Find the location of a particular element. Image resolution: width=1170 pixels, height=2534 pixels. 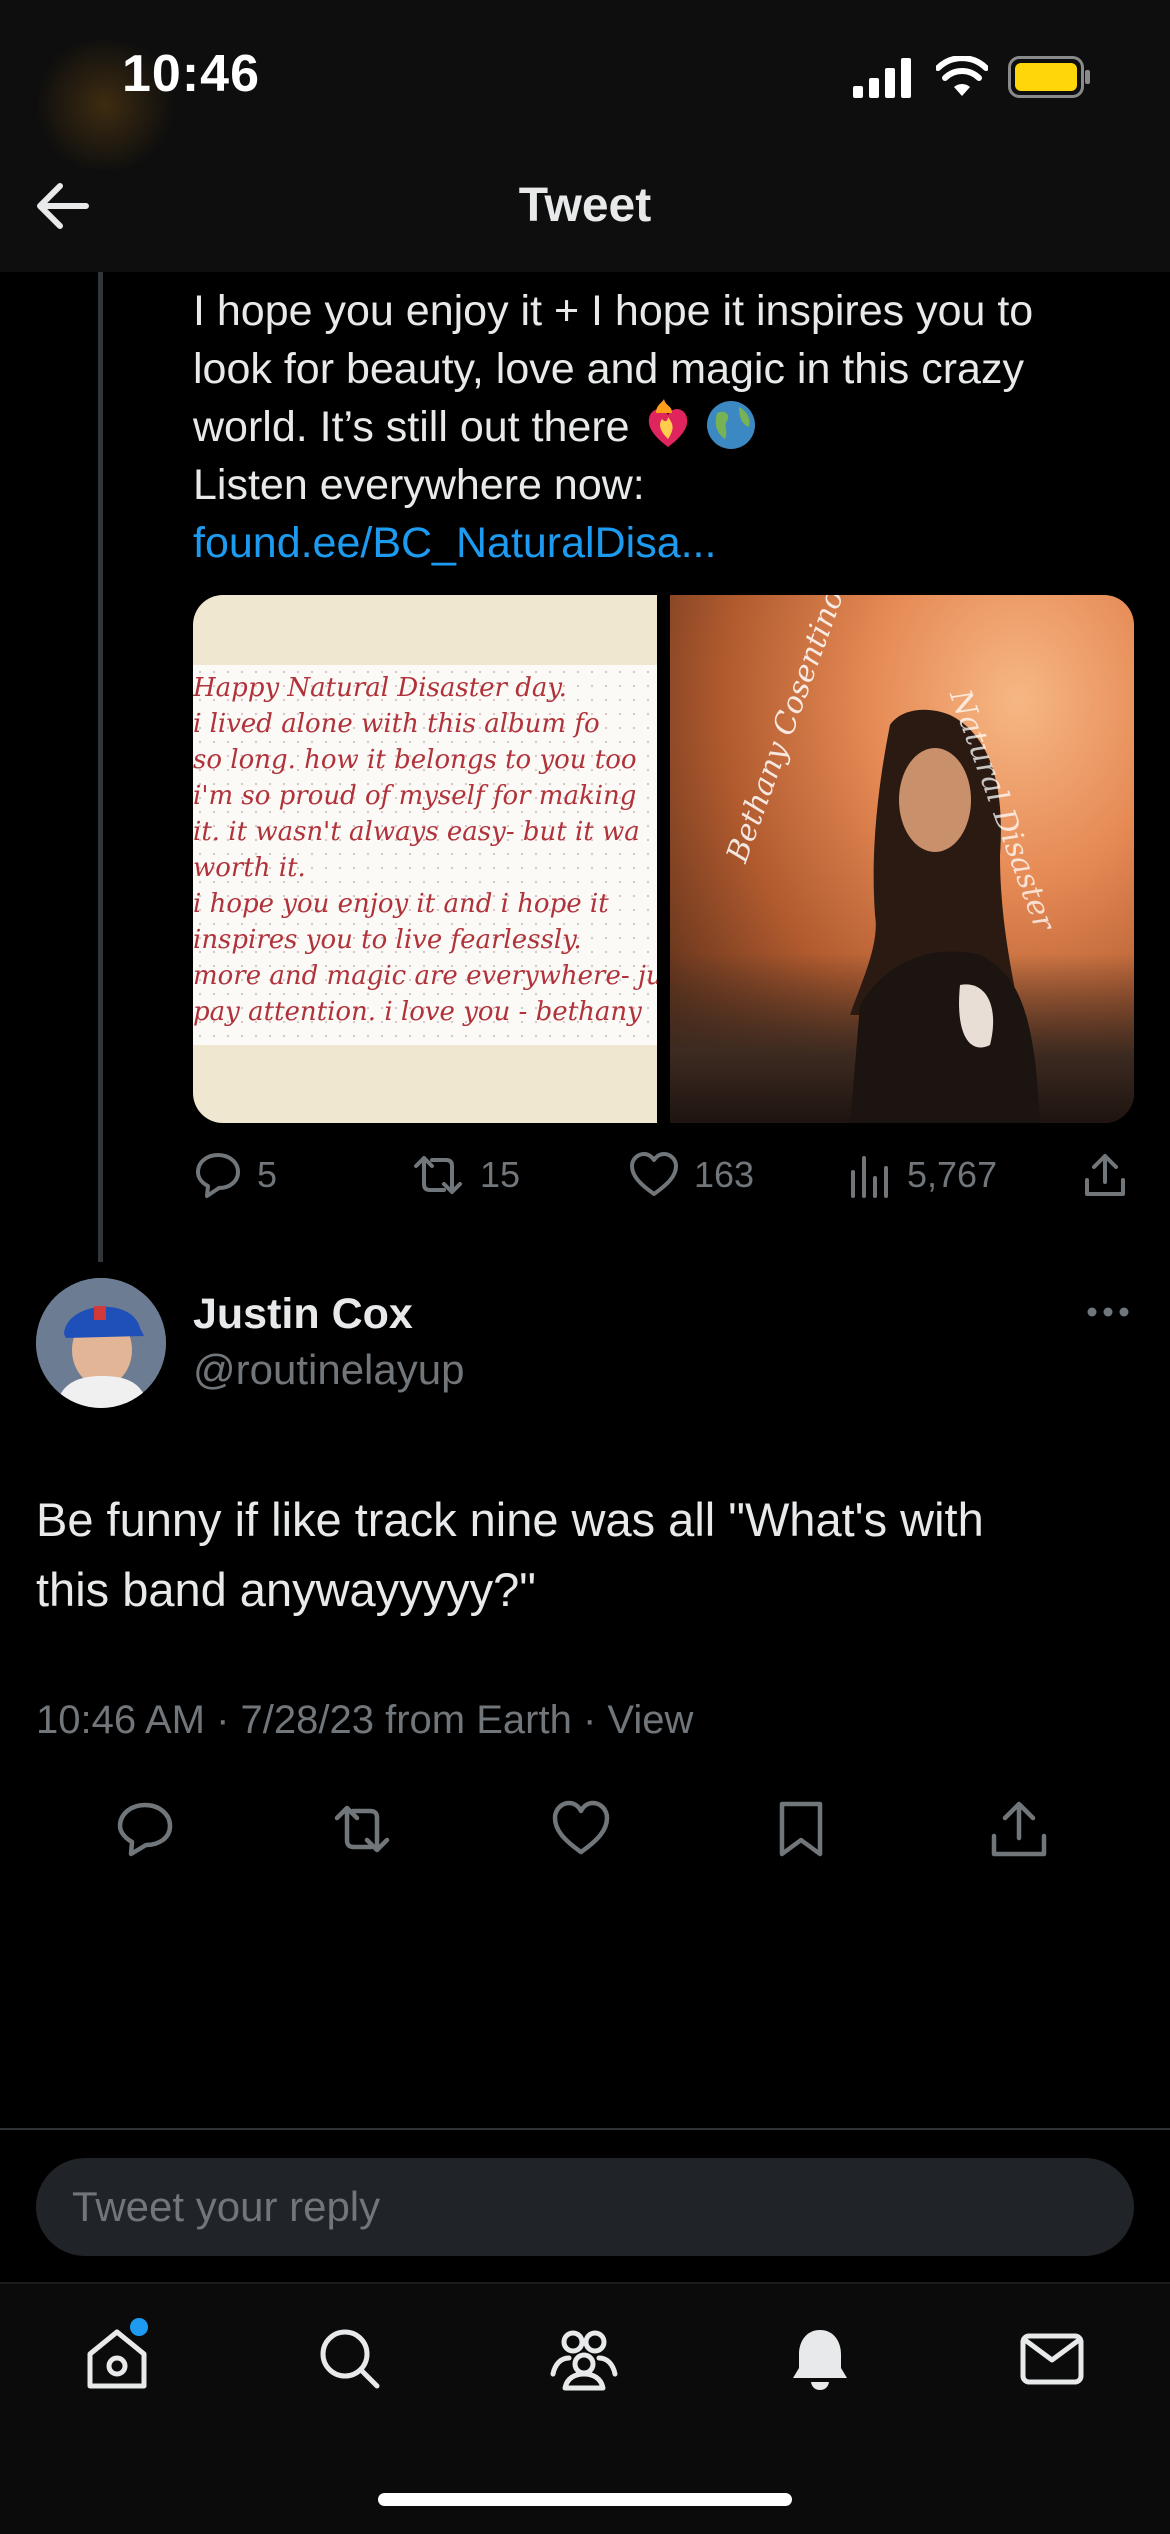

note-line: pay attention. i love you - bethany is located at coordinates (417, 1012).